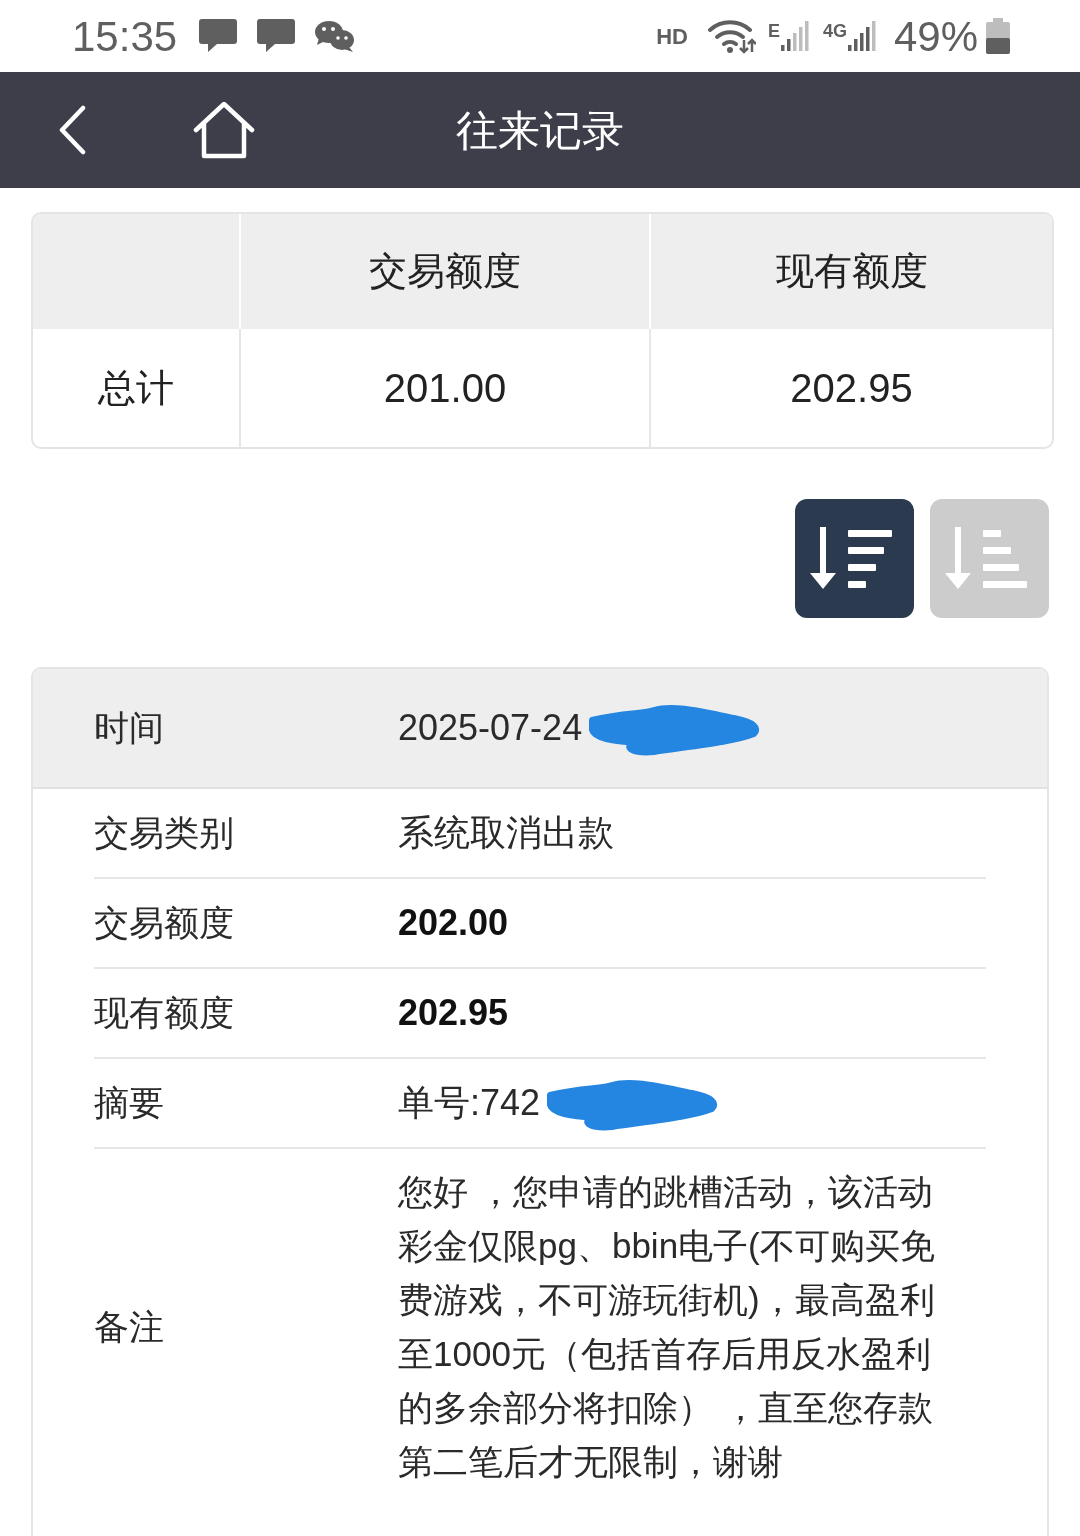  Describe the element at coordinates (851, 388) in the screenshot. I see `total-value: 202.95` at that location.